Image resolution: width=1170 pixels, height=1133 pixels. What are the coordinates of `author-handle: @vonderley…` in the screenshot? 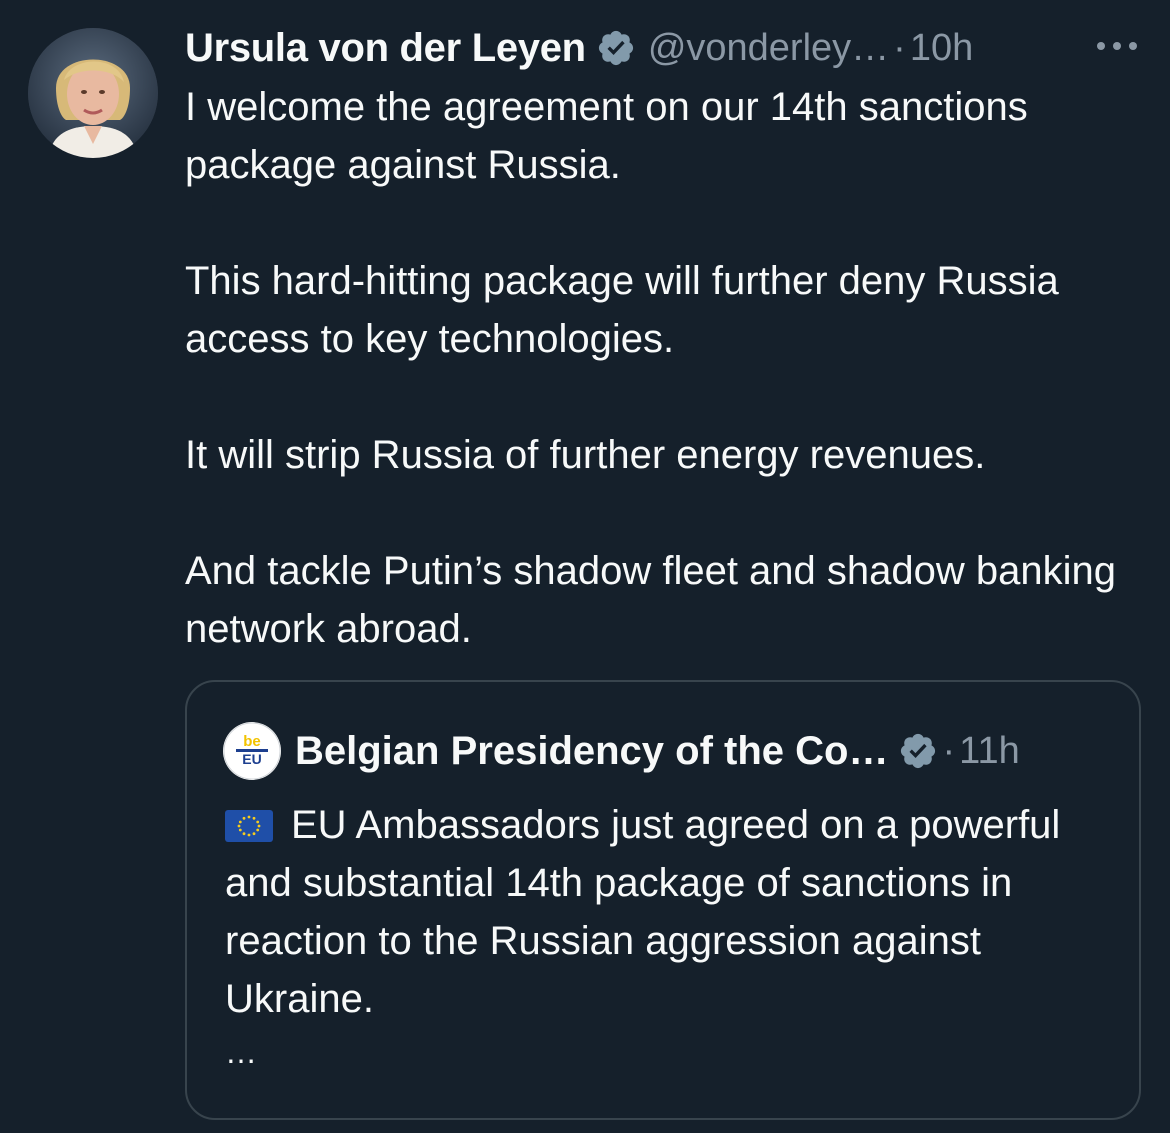 It's located at (768, 48).